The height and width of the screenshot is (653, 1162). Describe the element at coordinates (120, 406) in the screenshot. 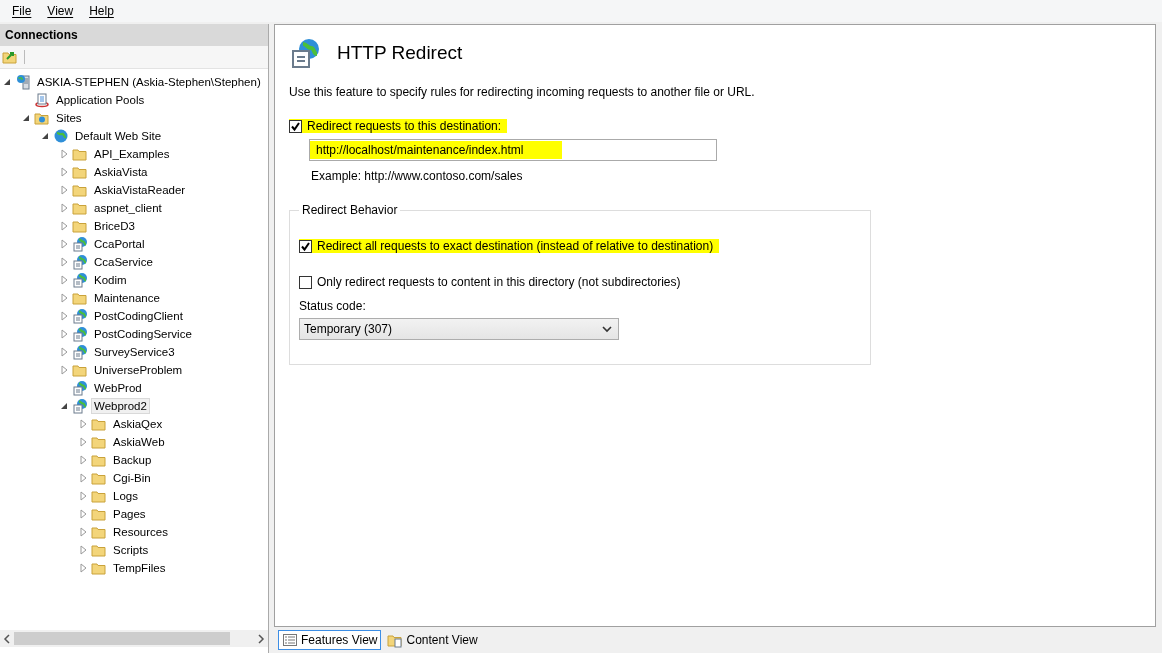

I see `tree-item: Webprod2` at that location.